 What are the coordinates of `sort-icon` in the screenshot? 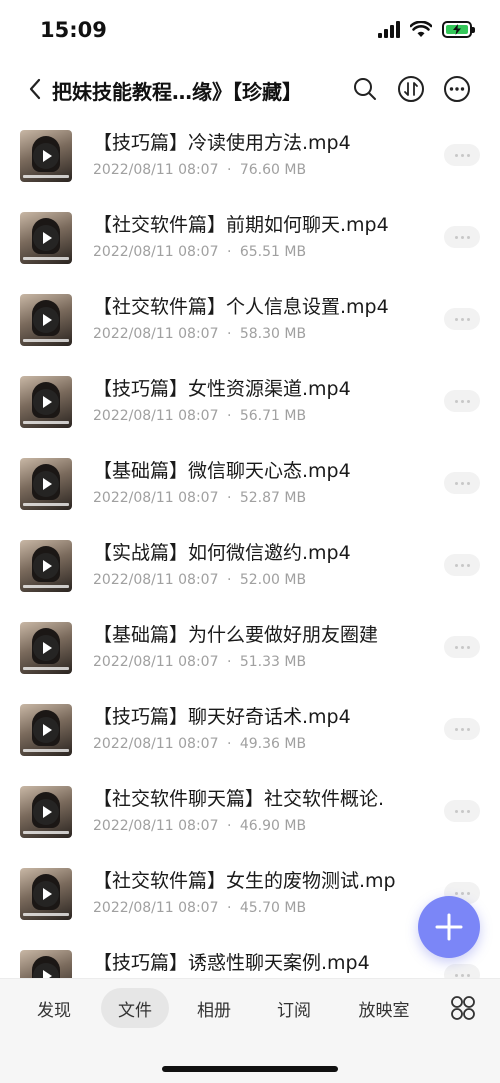 It's located at (411, 89).